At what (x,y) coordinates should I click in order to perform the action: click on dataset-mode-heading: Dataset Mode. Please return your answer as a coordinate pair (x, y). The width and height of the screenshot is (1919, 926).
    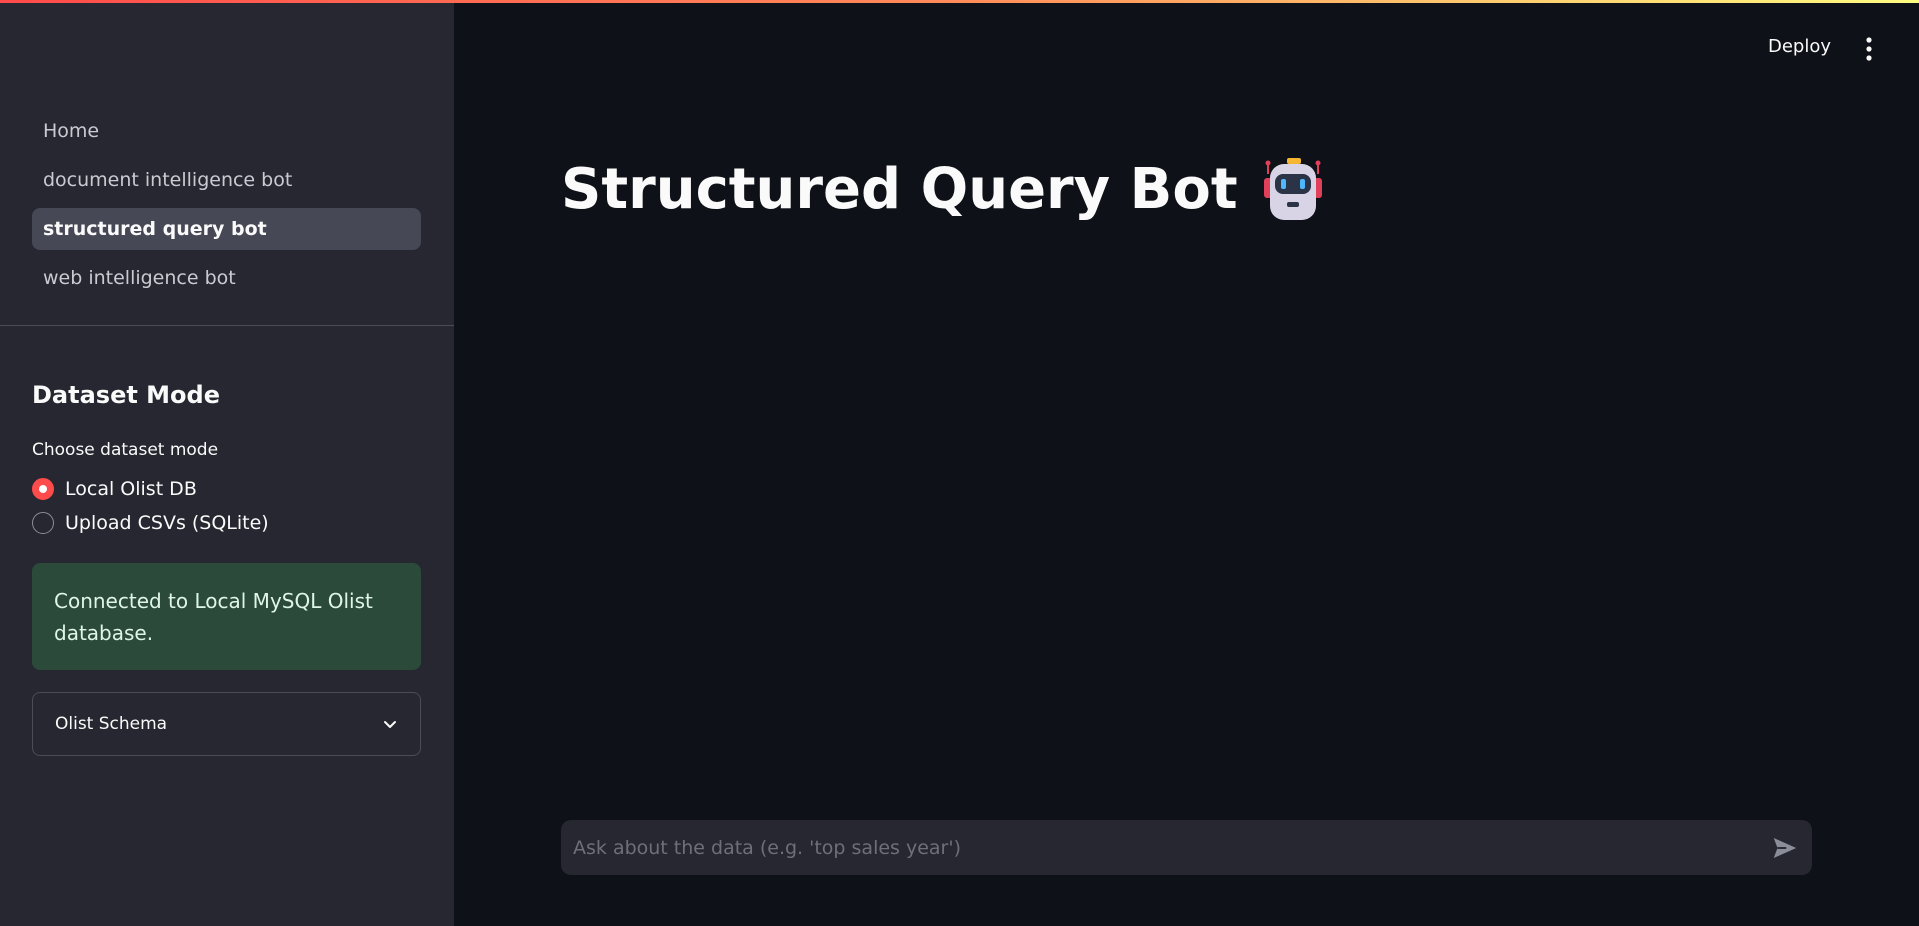
    Looking at the image, I should click on (126, 395).